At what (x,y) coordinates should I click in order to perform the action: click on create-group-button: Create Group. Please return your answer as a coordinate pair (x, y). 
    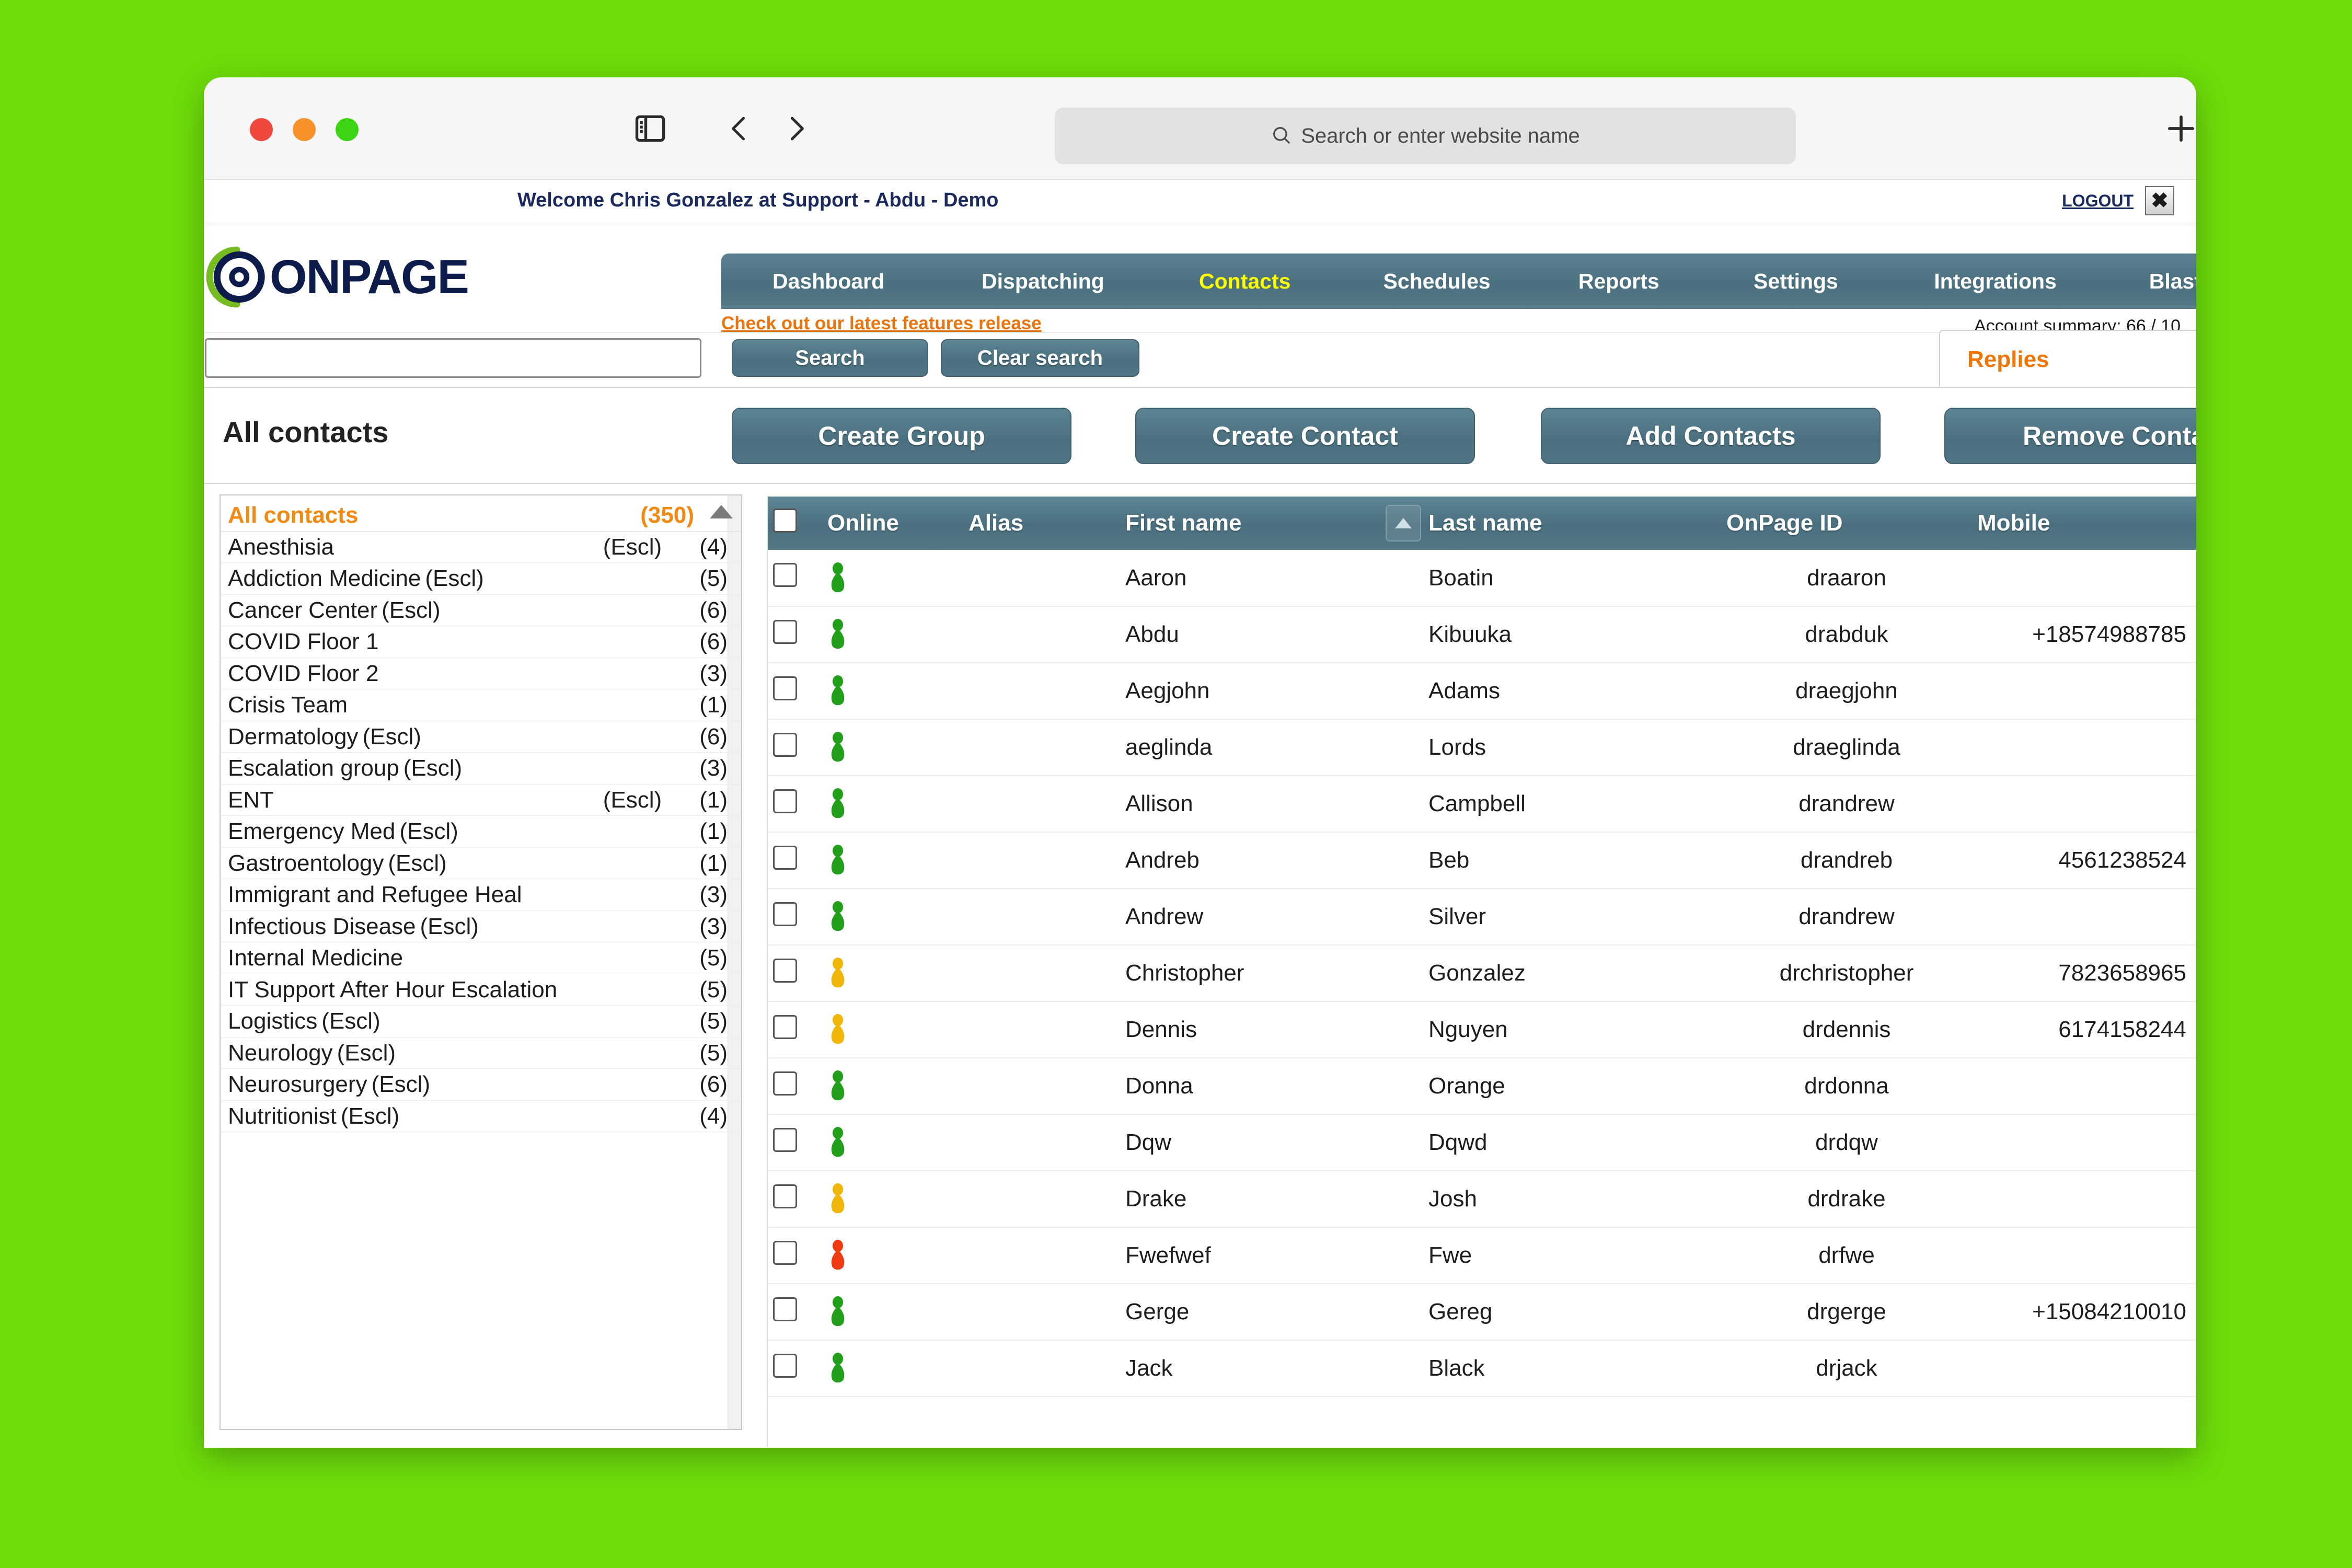
    Looking at the image, I should click on (901, 436).